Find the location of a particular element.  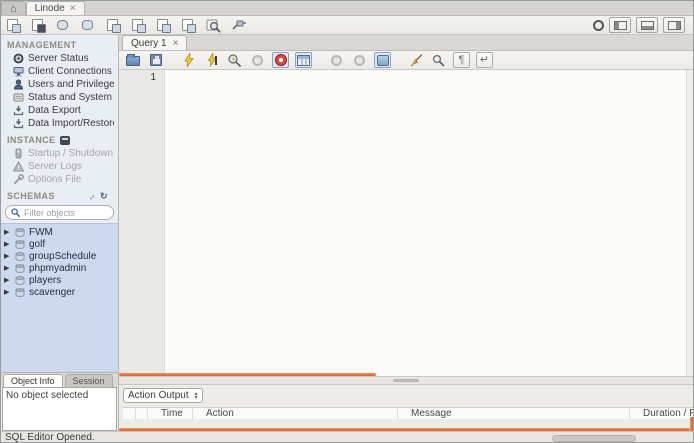

column-header-action: Action is located at coordinates (294, 414).